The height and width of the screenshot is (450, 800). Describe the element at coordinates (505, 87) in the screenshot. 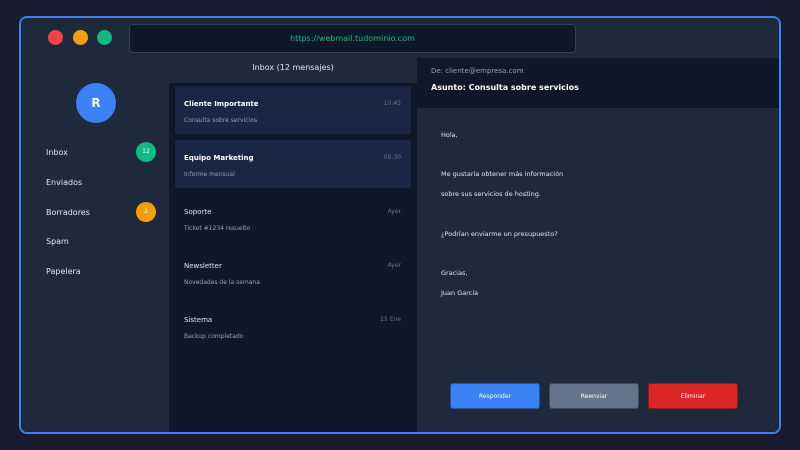

I see `message-subject: Asunto: Consulta sobre servicios` at that location.